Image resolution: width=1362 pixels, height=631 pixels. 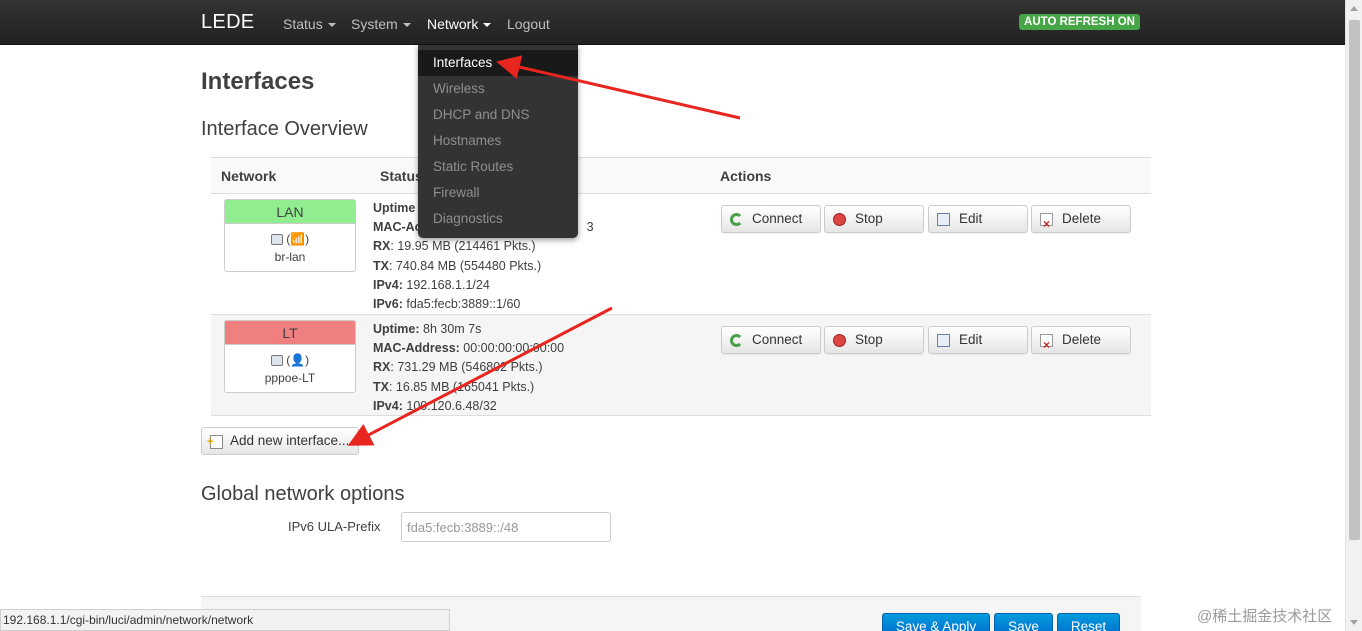 I want to click on save-apply-button: Save & Apply, so click(x=936, y=622).